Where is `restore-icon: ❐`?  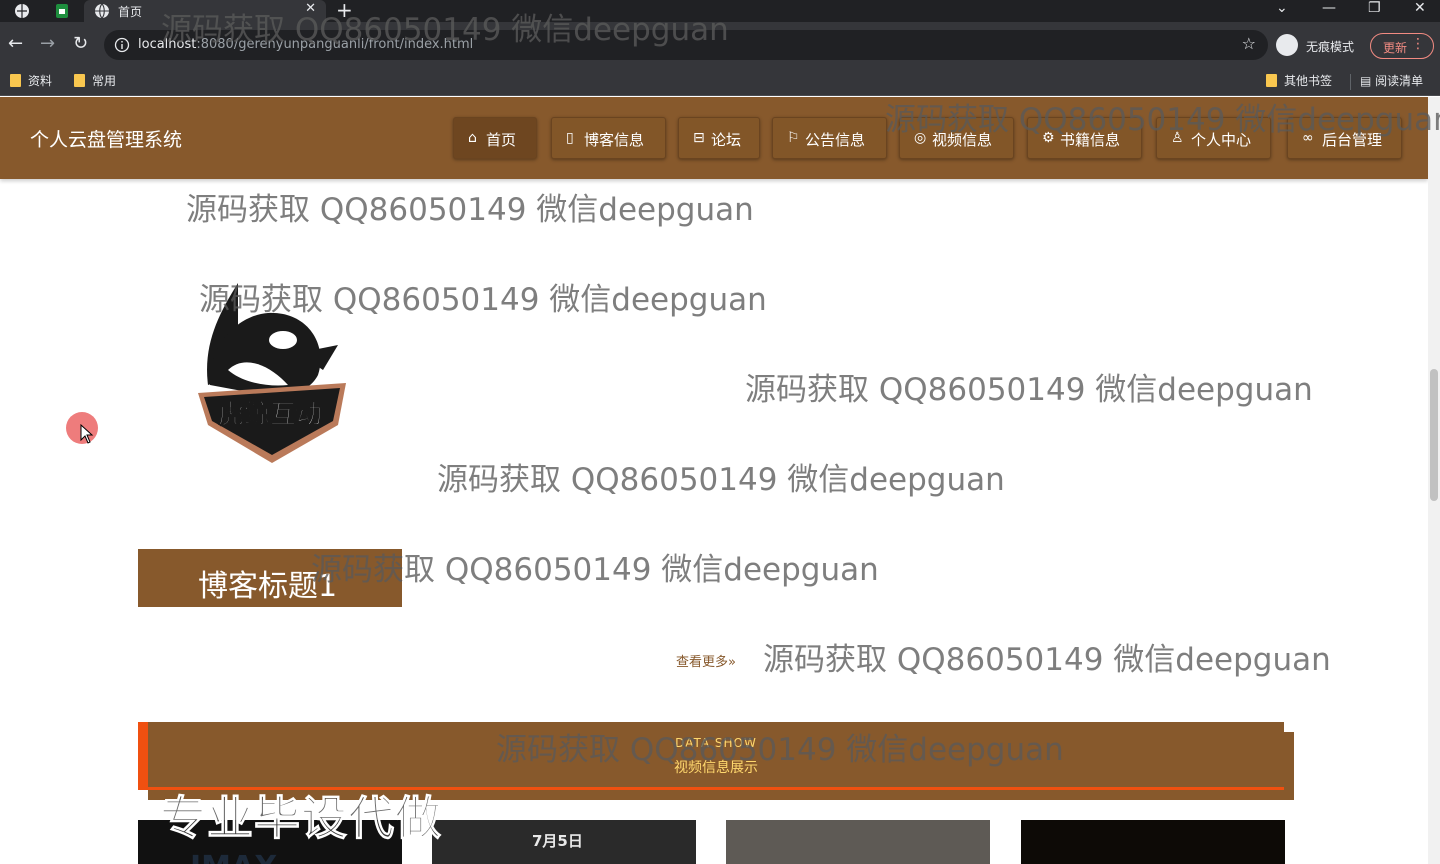
restore-icon: ❐ is located at coordinates (1374, 8).